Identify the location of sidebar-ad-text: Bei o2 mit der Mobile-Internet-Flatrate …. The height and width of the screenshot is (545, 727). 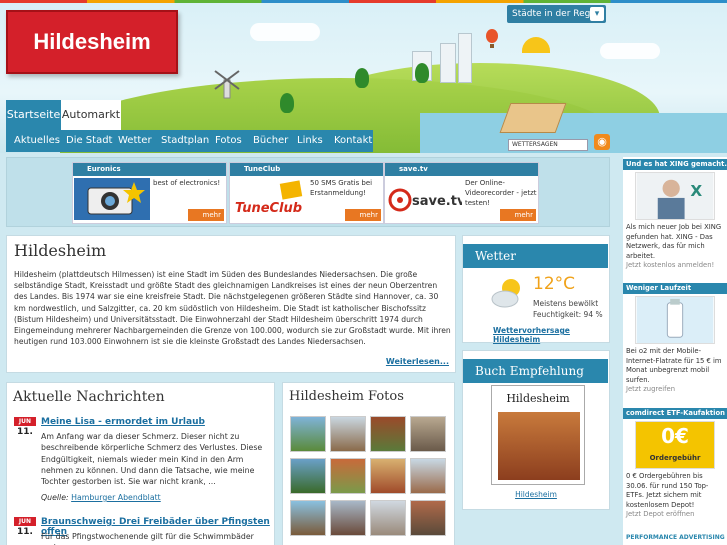
(675, 371).